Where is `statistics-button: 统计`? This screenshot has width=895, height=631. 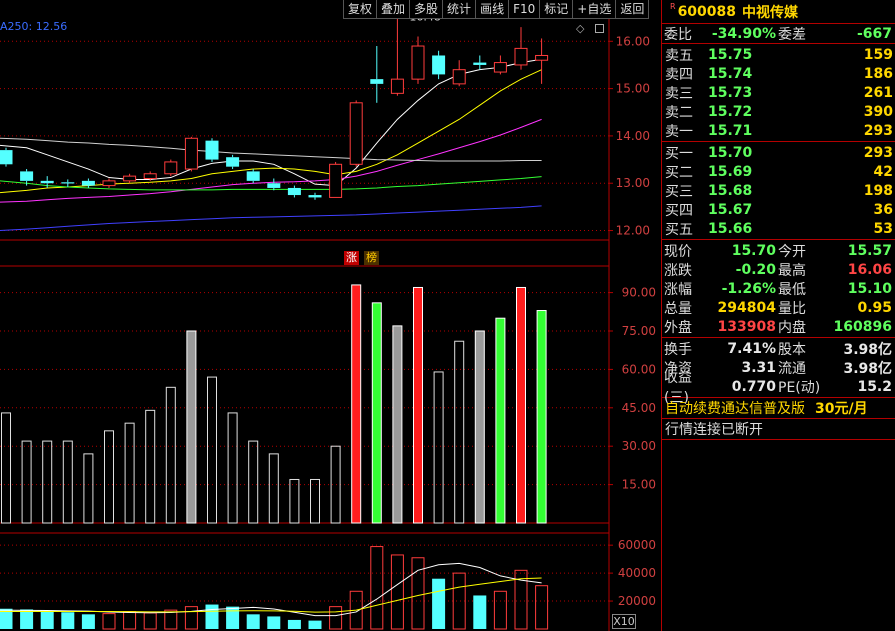
statistics-button: 统计 is located at coordinates (459, 9).